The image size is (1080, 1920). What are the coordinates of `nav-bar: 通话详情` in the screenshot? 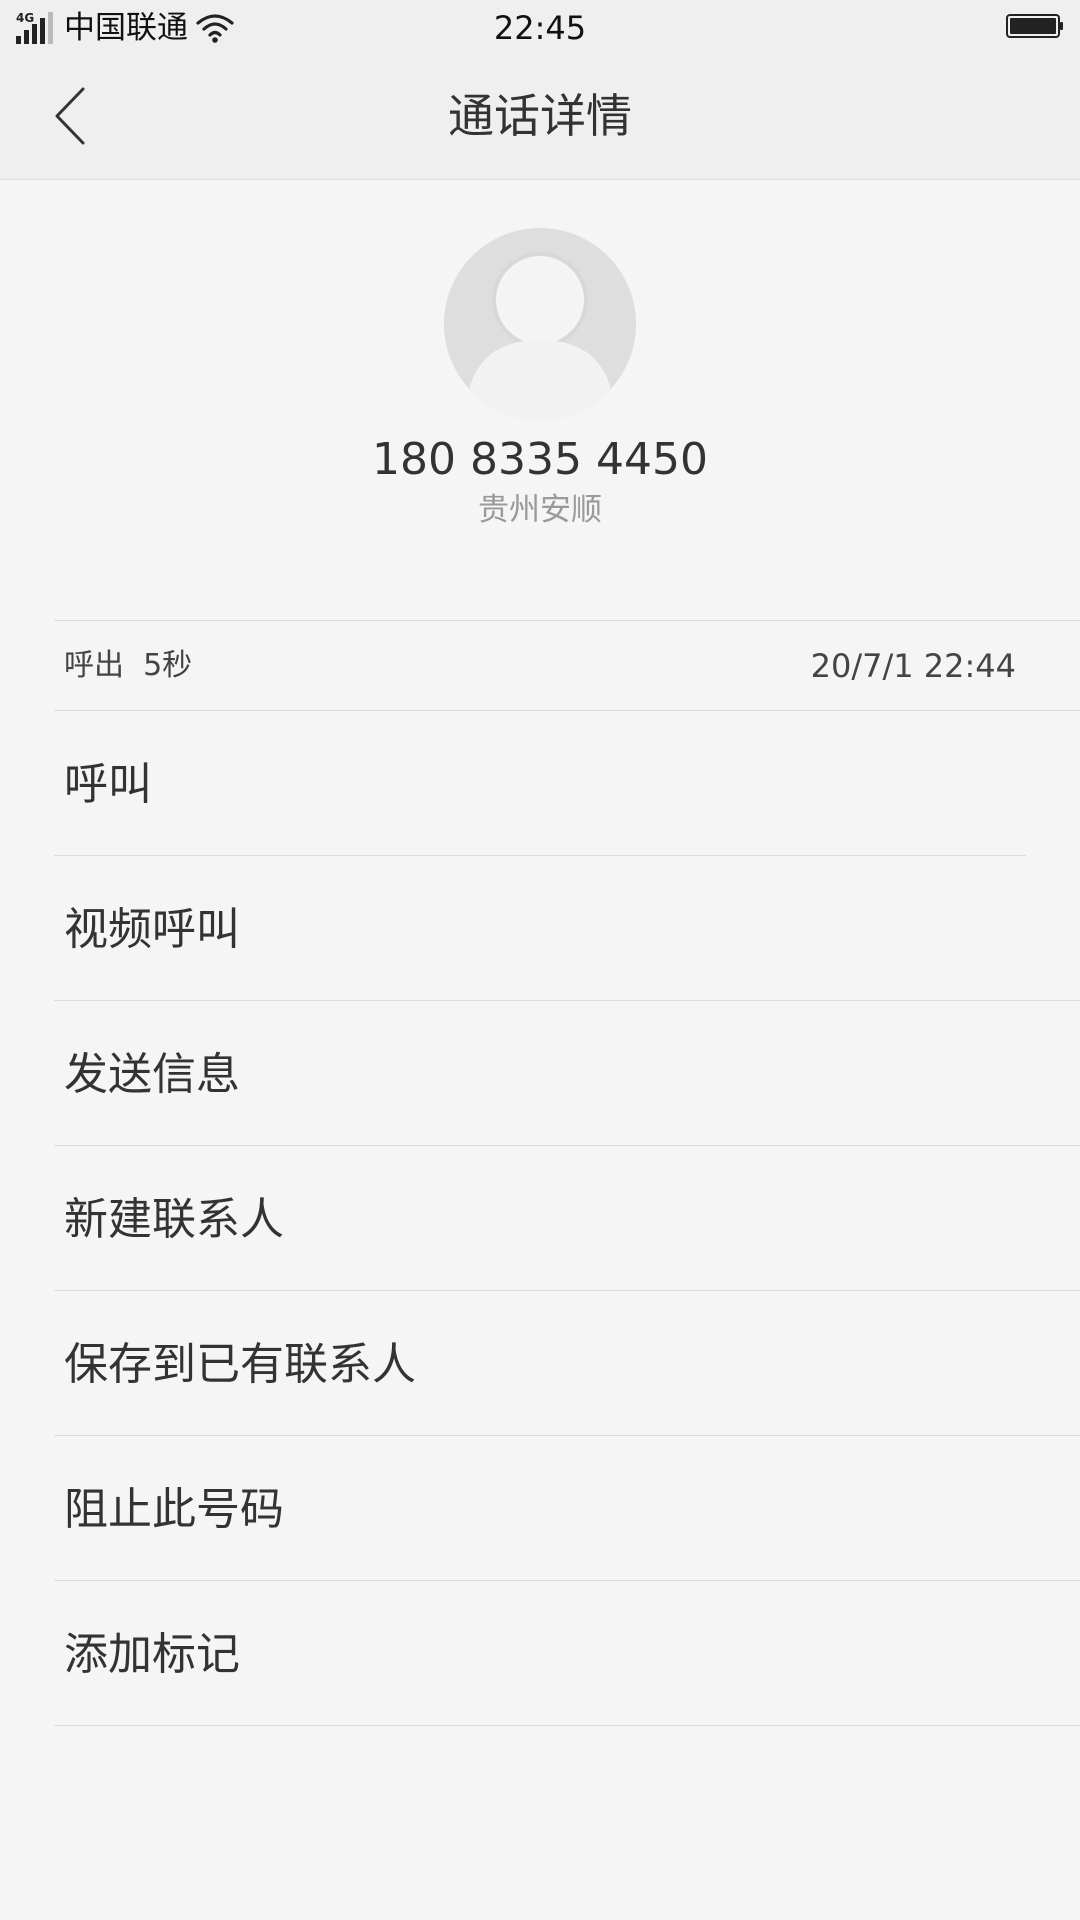 It's located at (540, 118).